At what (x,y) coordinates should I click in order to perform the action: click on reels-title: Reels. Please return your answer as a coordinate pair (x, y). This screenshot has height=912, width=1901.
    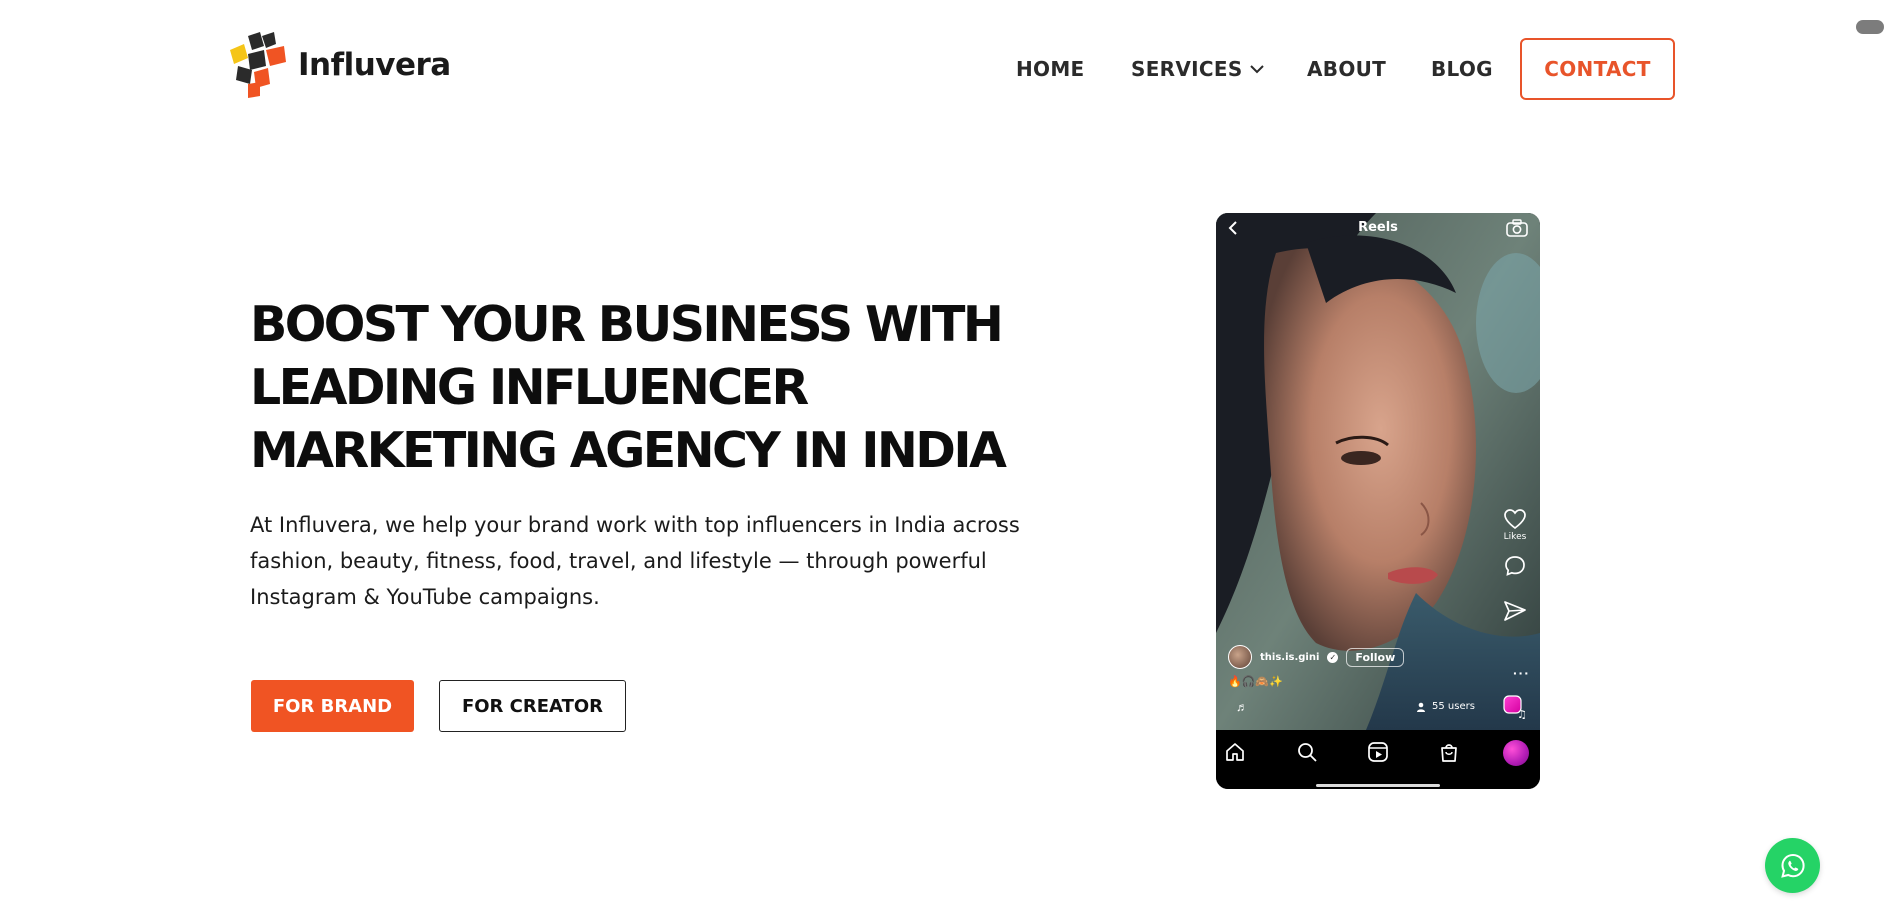
    Looking at the image, I should click on (1378, 227).